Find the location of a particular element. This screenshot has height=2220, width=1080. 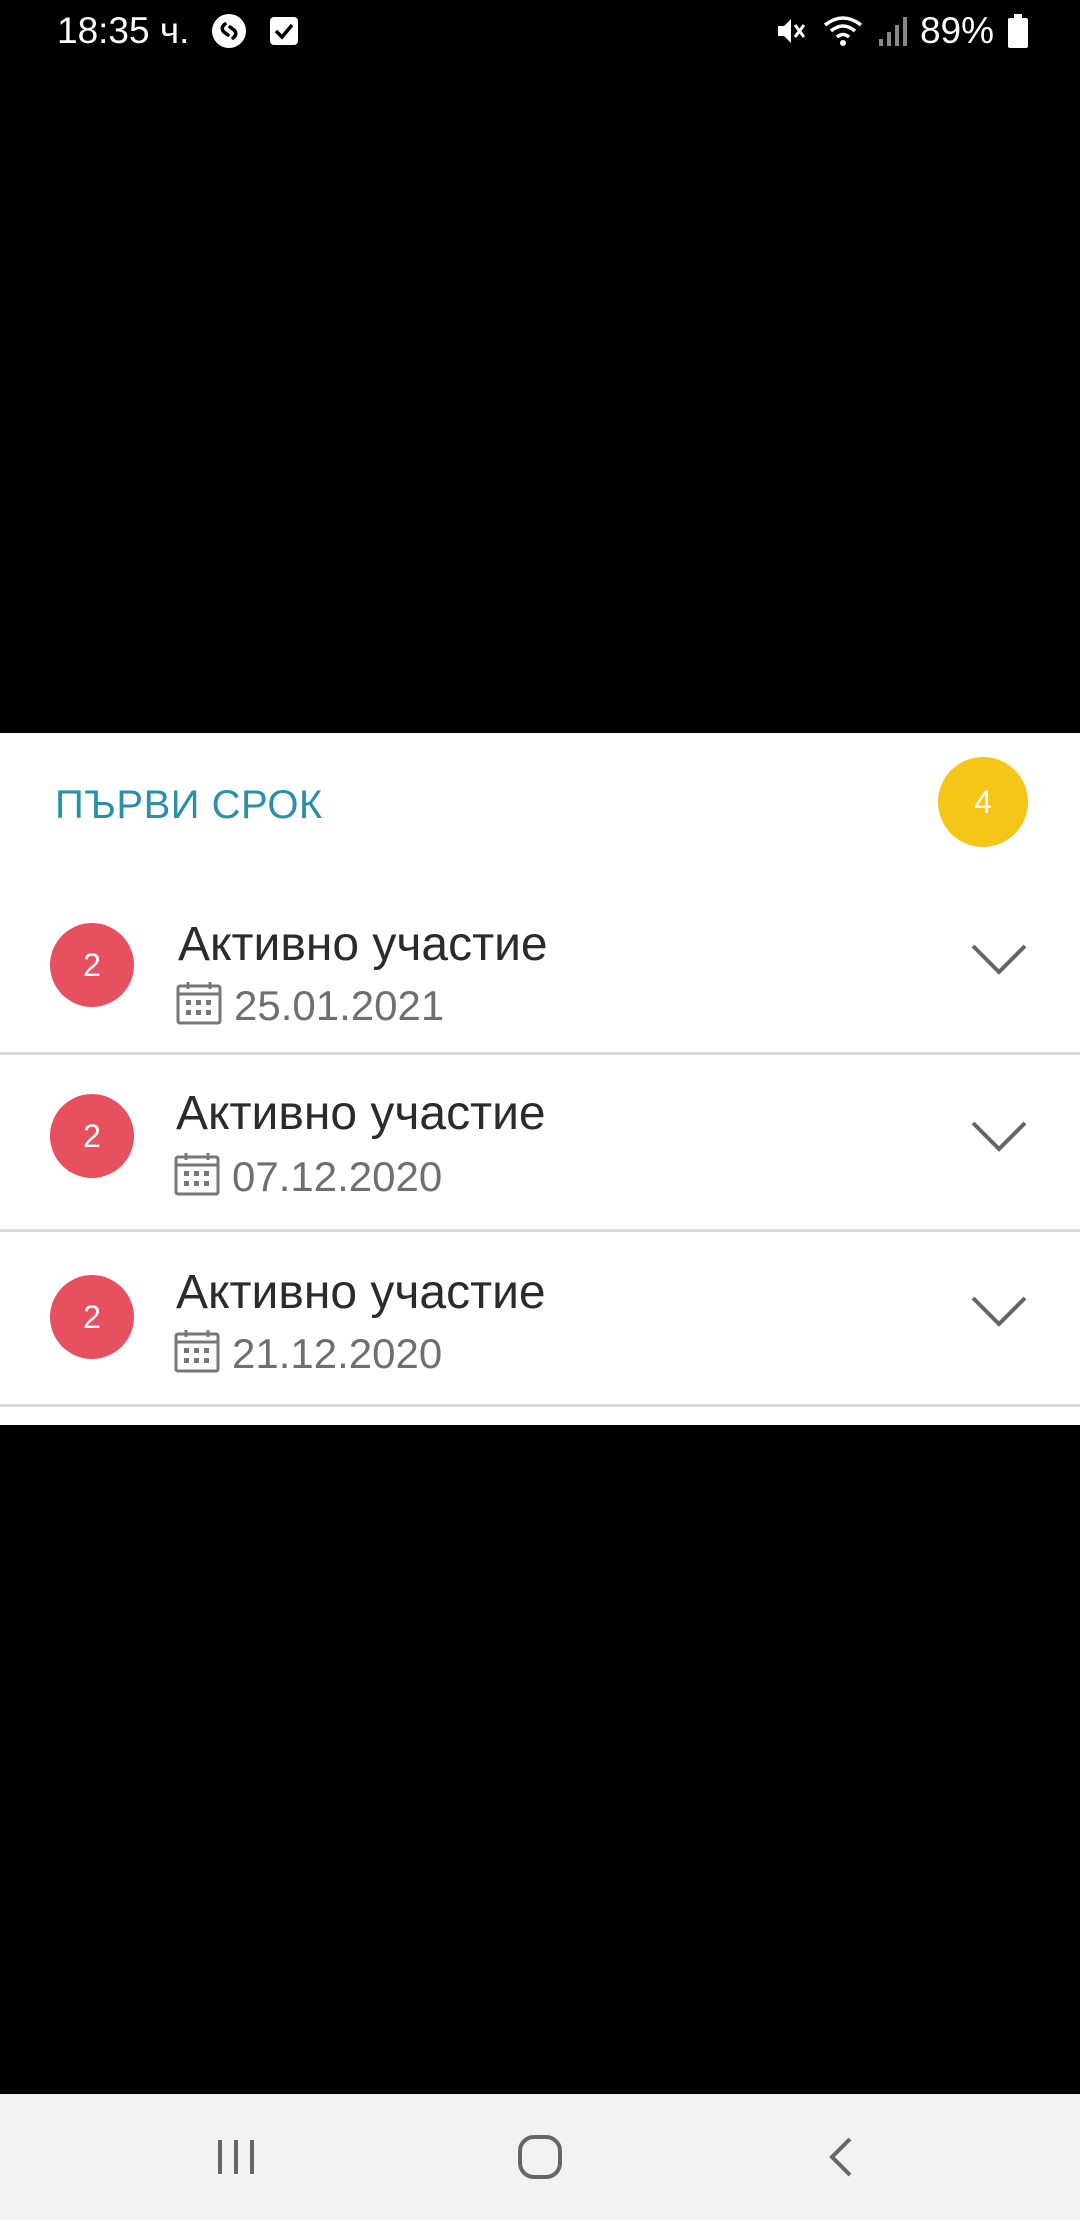

item-date-row: 07.12.2020 is located at coordinates (308, 1176).